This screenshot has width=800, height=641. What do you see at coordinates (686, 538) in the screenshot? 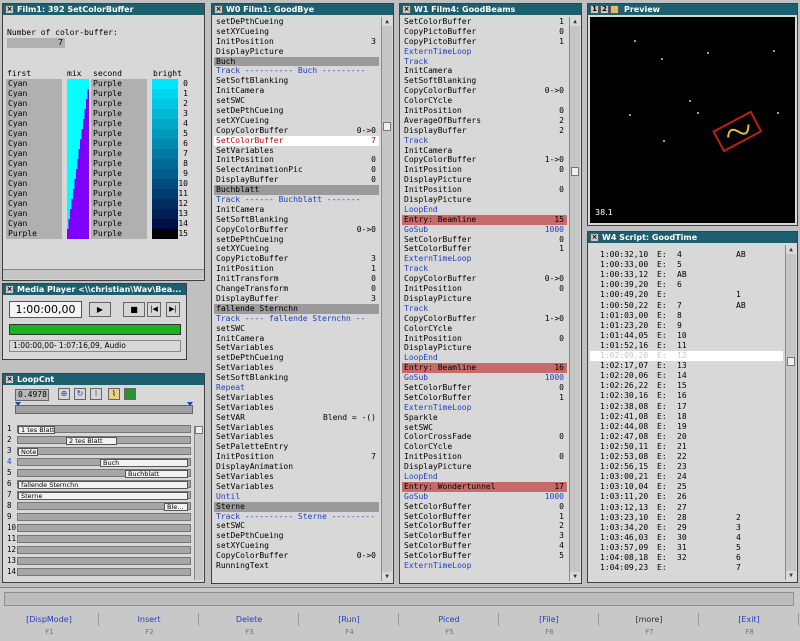
I see `script-row: 1:03:46,03 E: 30 4` at bounding box center [686, 538].